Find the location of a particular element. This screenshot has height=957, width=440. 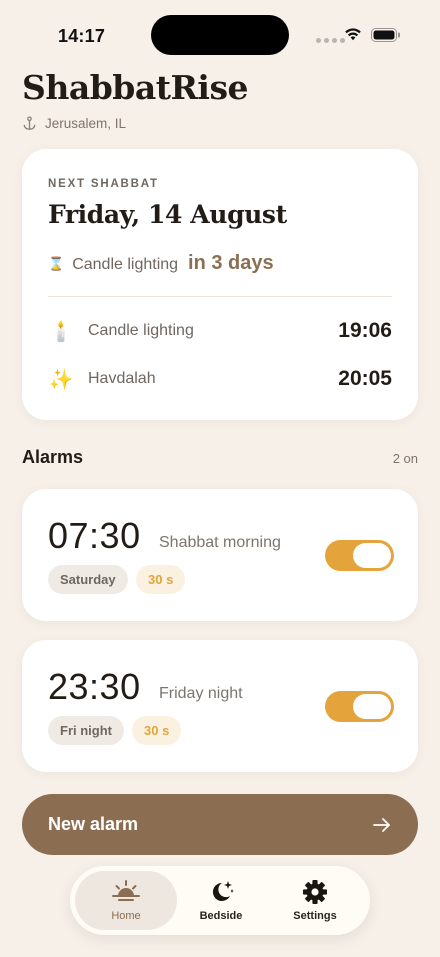

dynamic-island is located at coordinates (220, 35).